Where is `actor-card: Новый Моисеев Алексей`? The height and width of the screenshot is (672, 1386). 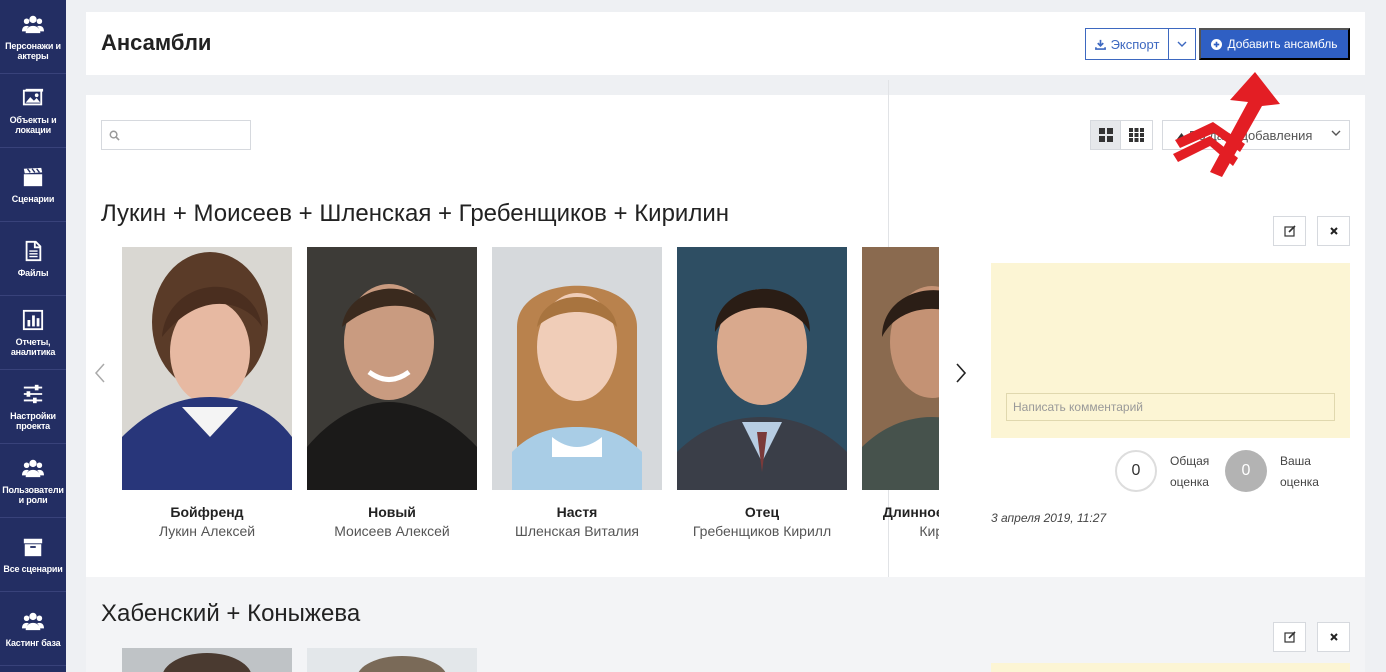
actor-card: Новый Моисеев Алексей is located at coordinates (392, 394).